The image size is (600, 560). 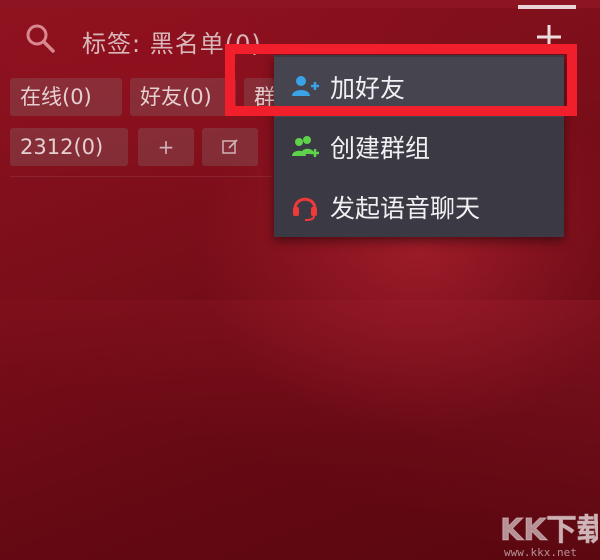 I want to click on window-top-accent, so click(x=547, y=7).